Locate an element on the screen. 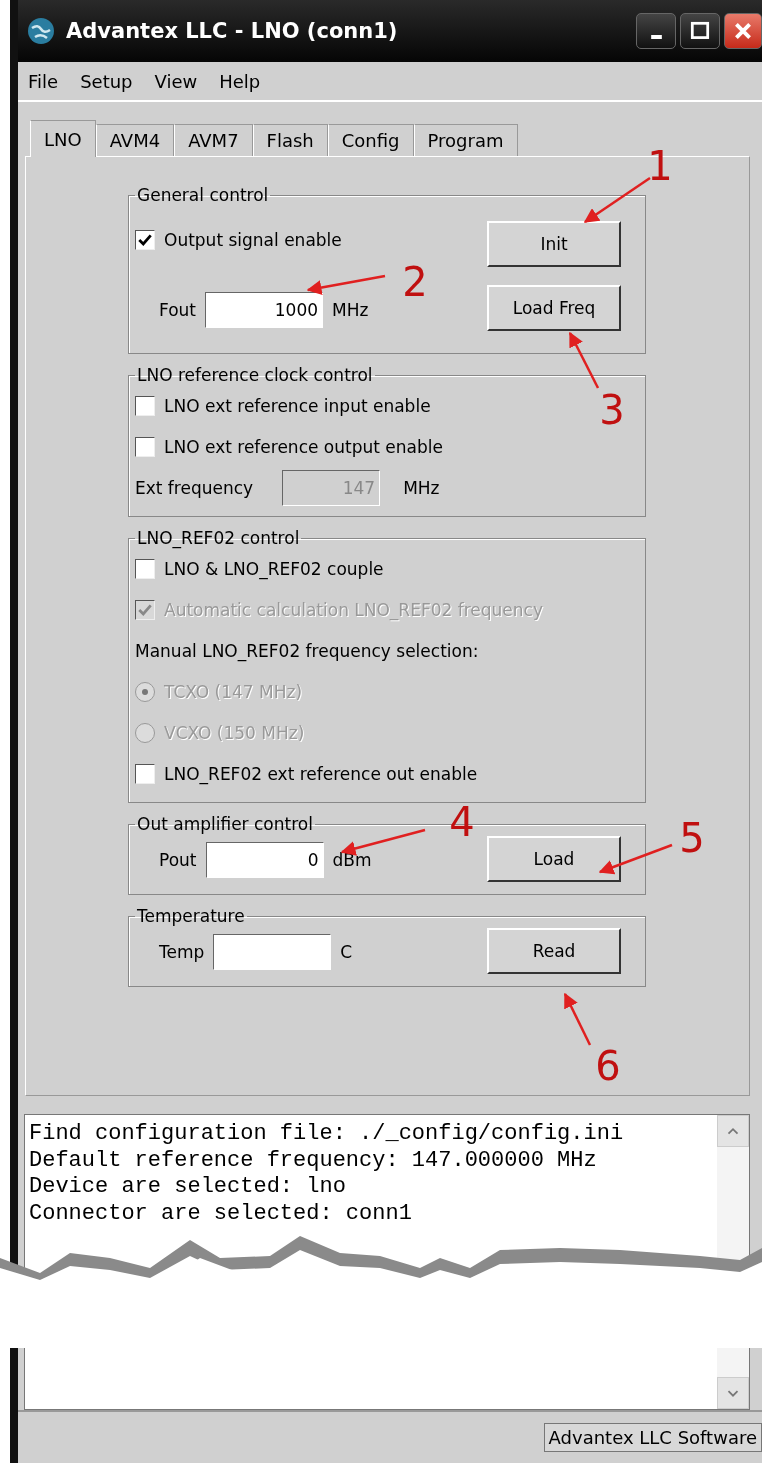 Image resolution: width=762 pixels, height=1463 pixels. close-button is located at coordinates (743, 31).